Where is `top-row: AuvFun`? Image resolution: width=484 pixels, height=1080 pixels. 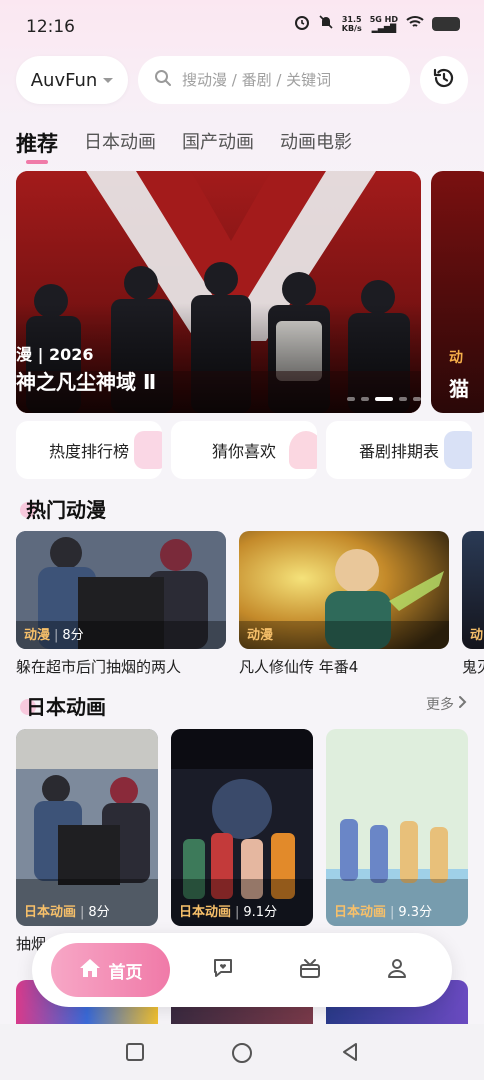
top-row: AuvFun is located at coordinates (242, 80).